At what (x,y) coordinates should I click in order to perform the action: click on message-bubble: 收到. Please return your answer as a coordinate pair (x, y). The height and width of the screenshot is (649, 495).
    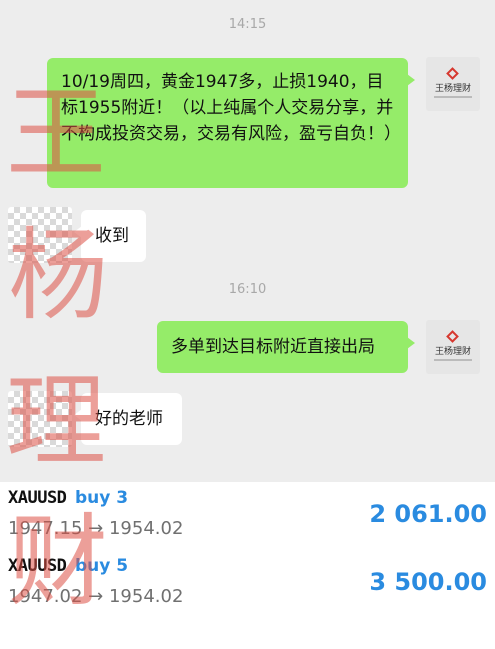
    Looking at the image, I should click on (110, 236).